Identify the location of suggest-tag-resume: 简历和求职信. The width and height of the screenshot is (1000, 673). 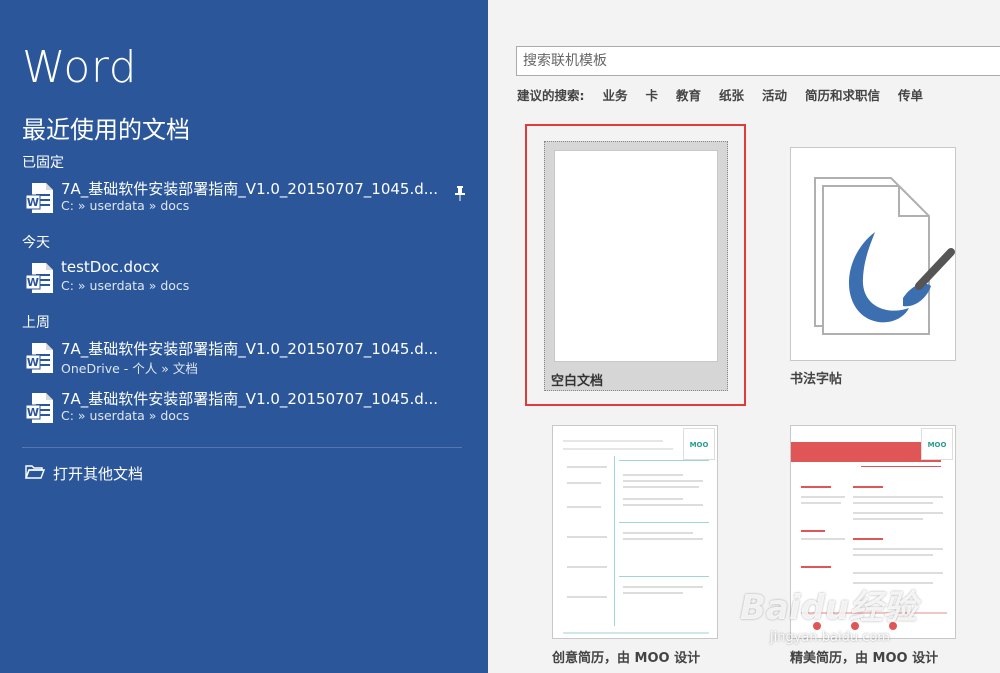
(842, 95).